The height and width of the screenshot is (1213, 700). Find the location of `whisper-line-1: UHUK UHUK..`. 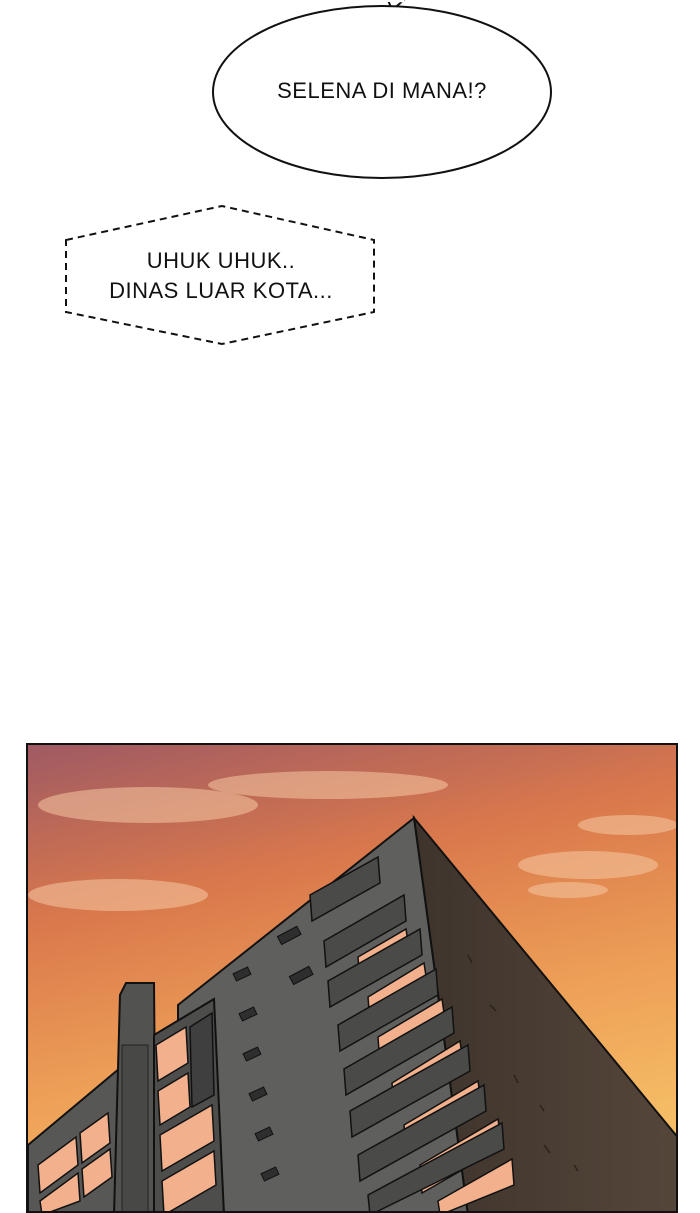

whisper-line-1: UHUK UHUK.. is located at coordinates (221, 260).